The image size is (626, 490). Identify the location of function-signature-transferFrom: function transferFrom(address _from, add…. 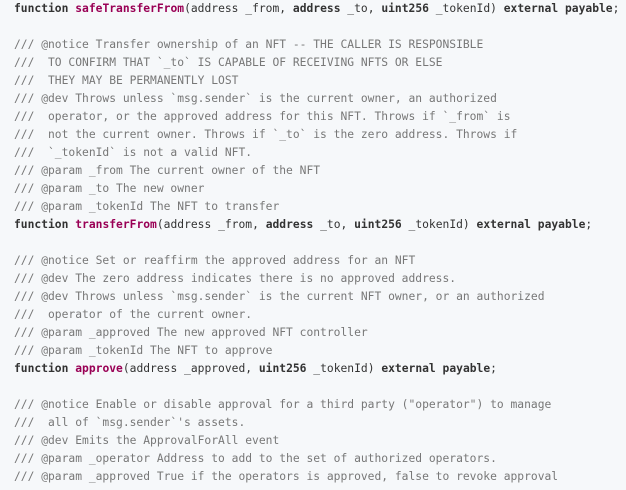
(320, 225).